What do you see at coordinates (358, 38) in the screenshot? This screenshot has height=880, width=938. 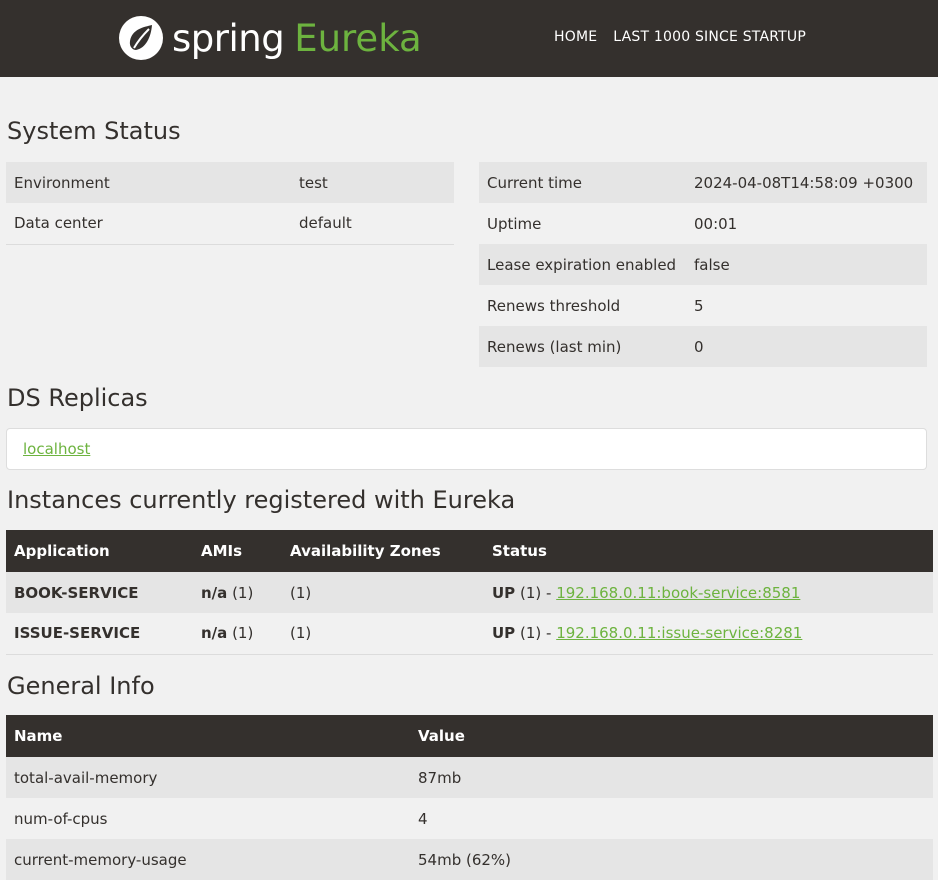 I see `brand-eureka-text: Eureka` at bounding box center [358, 38].